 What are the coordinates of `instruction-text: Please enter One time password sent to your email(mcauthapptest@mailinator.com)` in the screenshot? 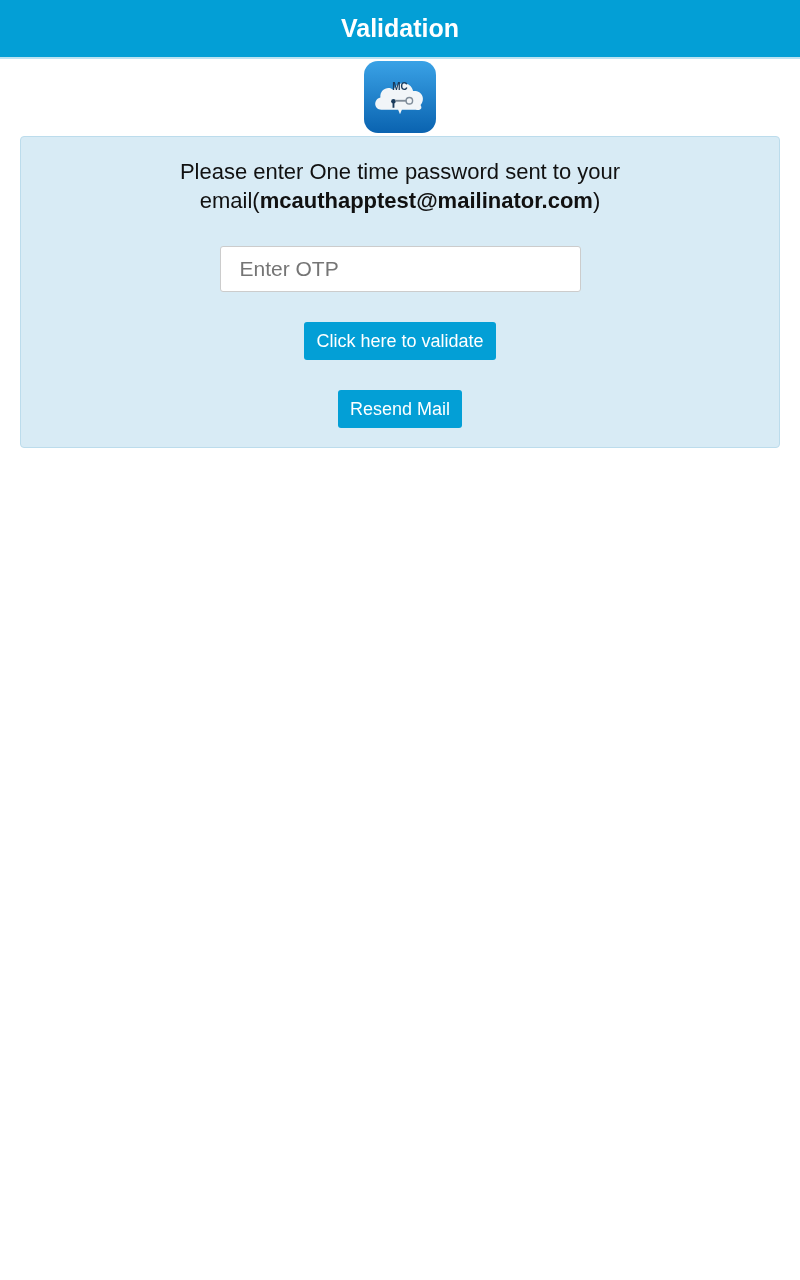 It's located at (400, 186).